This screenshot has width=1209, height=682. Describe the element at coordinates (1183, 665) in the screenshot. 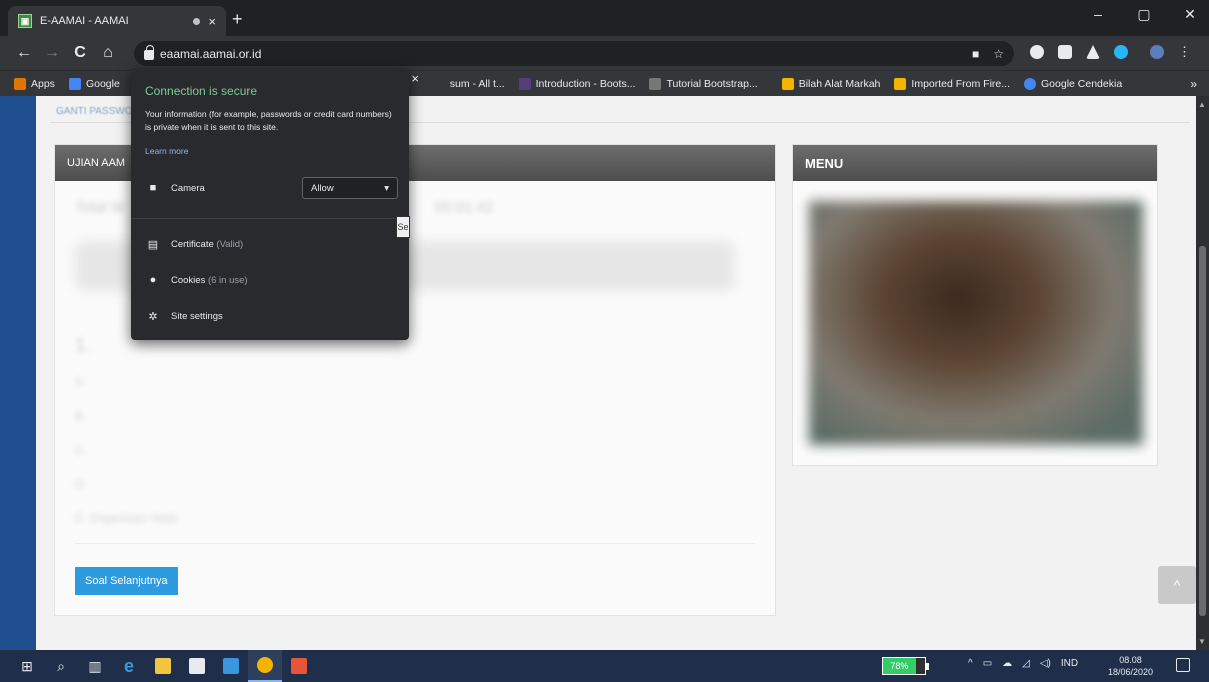

I see `notification-center-icon` at that location.